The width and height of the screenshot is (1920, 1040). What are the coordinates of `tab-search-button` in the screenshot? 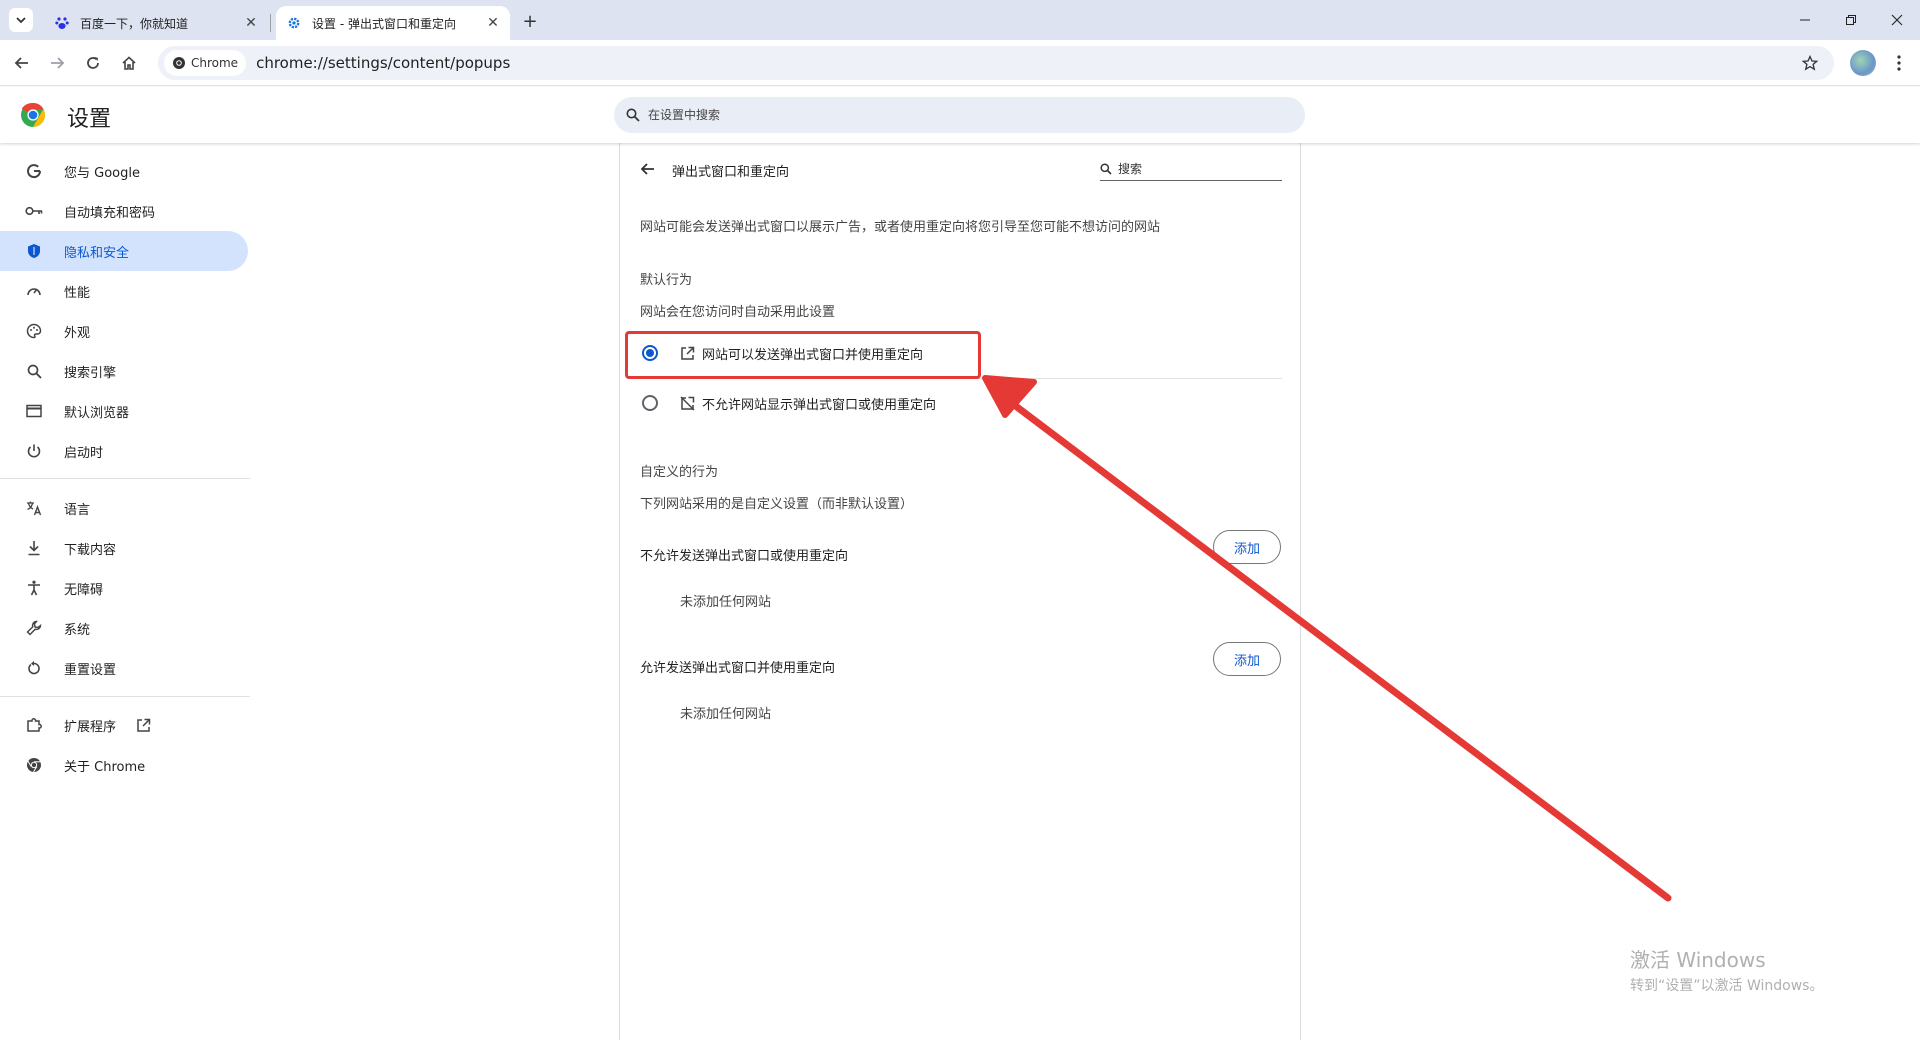 It's located at (21, 20).